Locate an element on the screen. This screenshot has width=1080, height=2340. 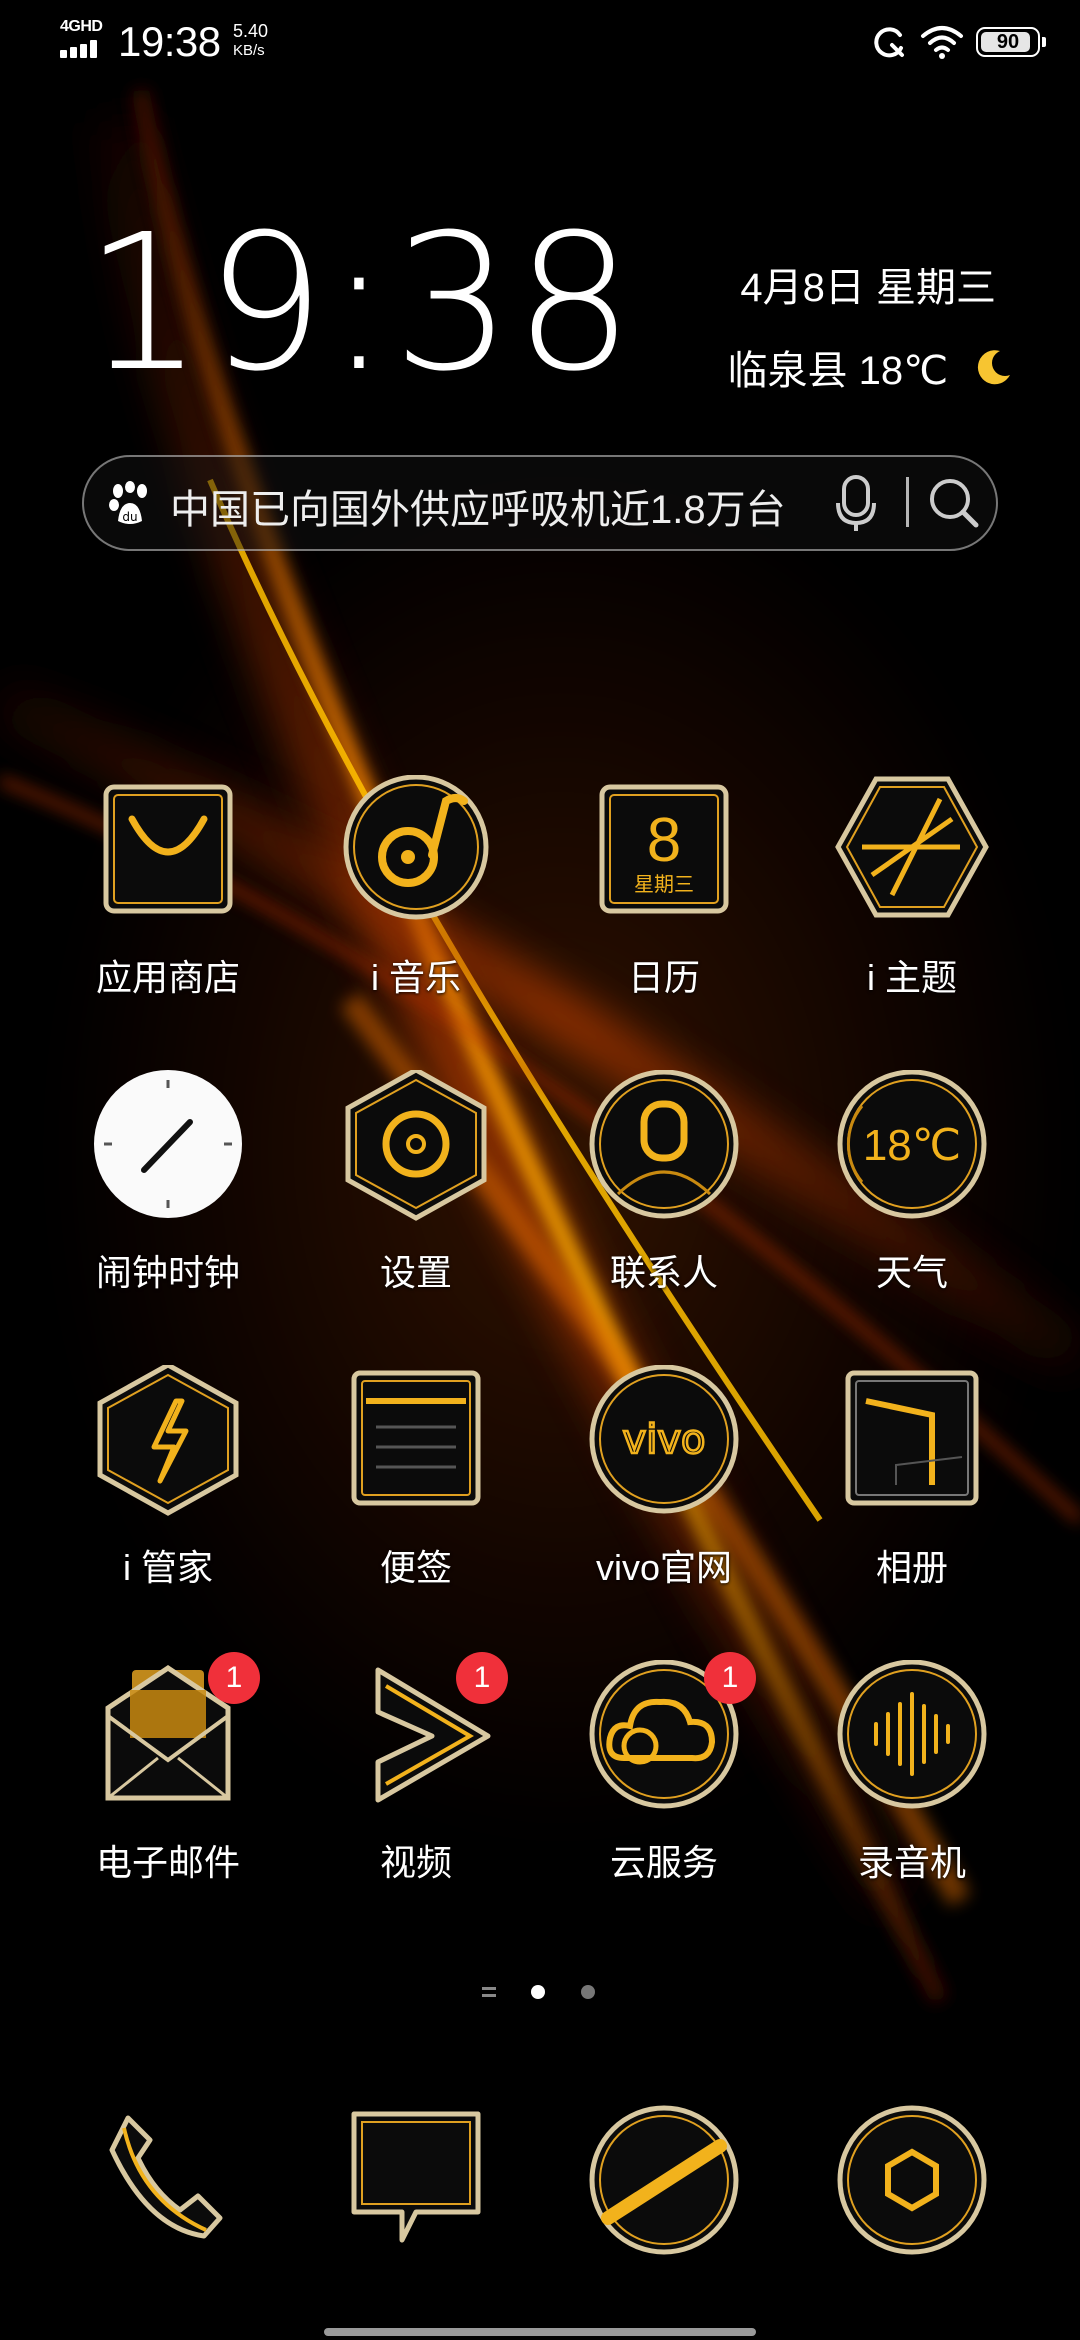
app-calendar: 8 星期三 日历 is located at coordinates (664, 888).